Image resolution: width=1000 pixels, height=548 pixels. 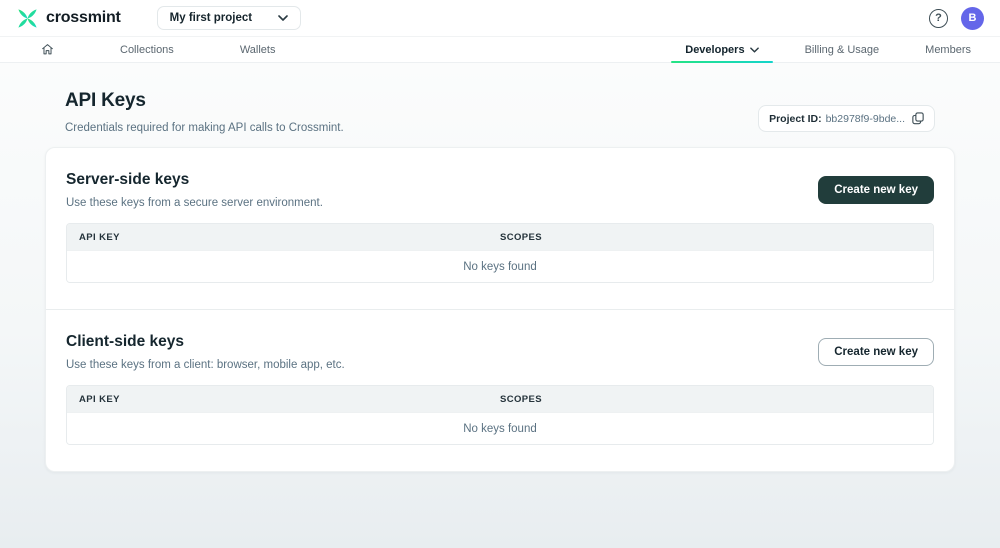 I want to click on project-selector-label: My first project, so click(x=211, y=18).